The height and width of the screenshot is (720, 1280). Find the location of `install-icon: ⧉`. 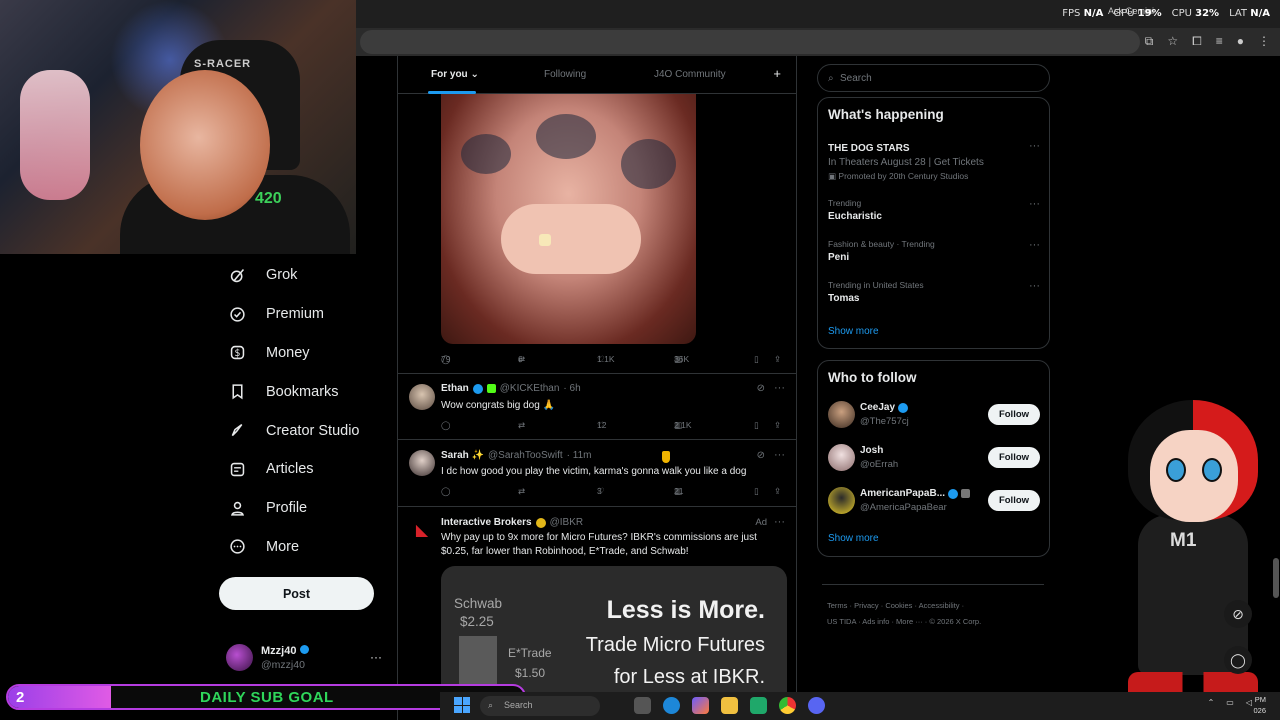

install-icon: ⧉ is located at coordinates (1149, 41).